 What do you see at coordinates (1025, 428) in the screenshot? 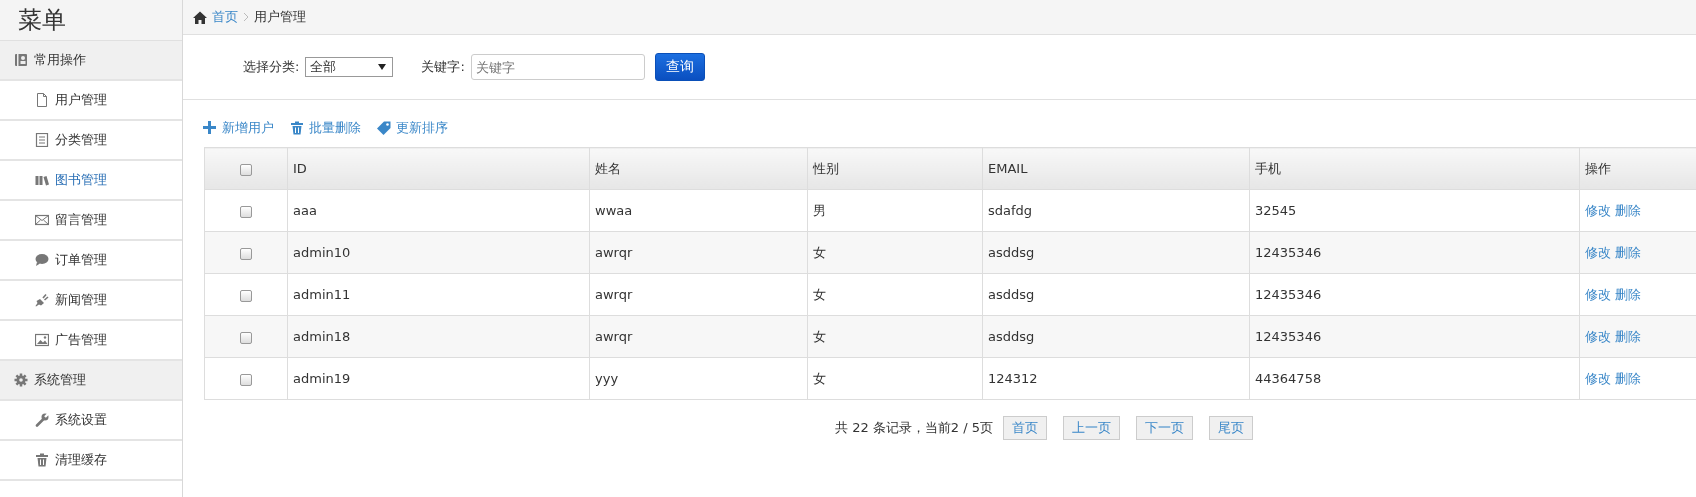
I see `page-button: 首页` at bounding box center [1025, 428].